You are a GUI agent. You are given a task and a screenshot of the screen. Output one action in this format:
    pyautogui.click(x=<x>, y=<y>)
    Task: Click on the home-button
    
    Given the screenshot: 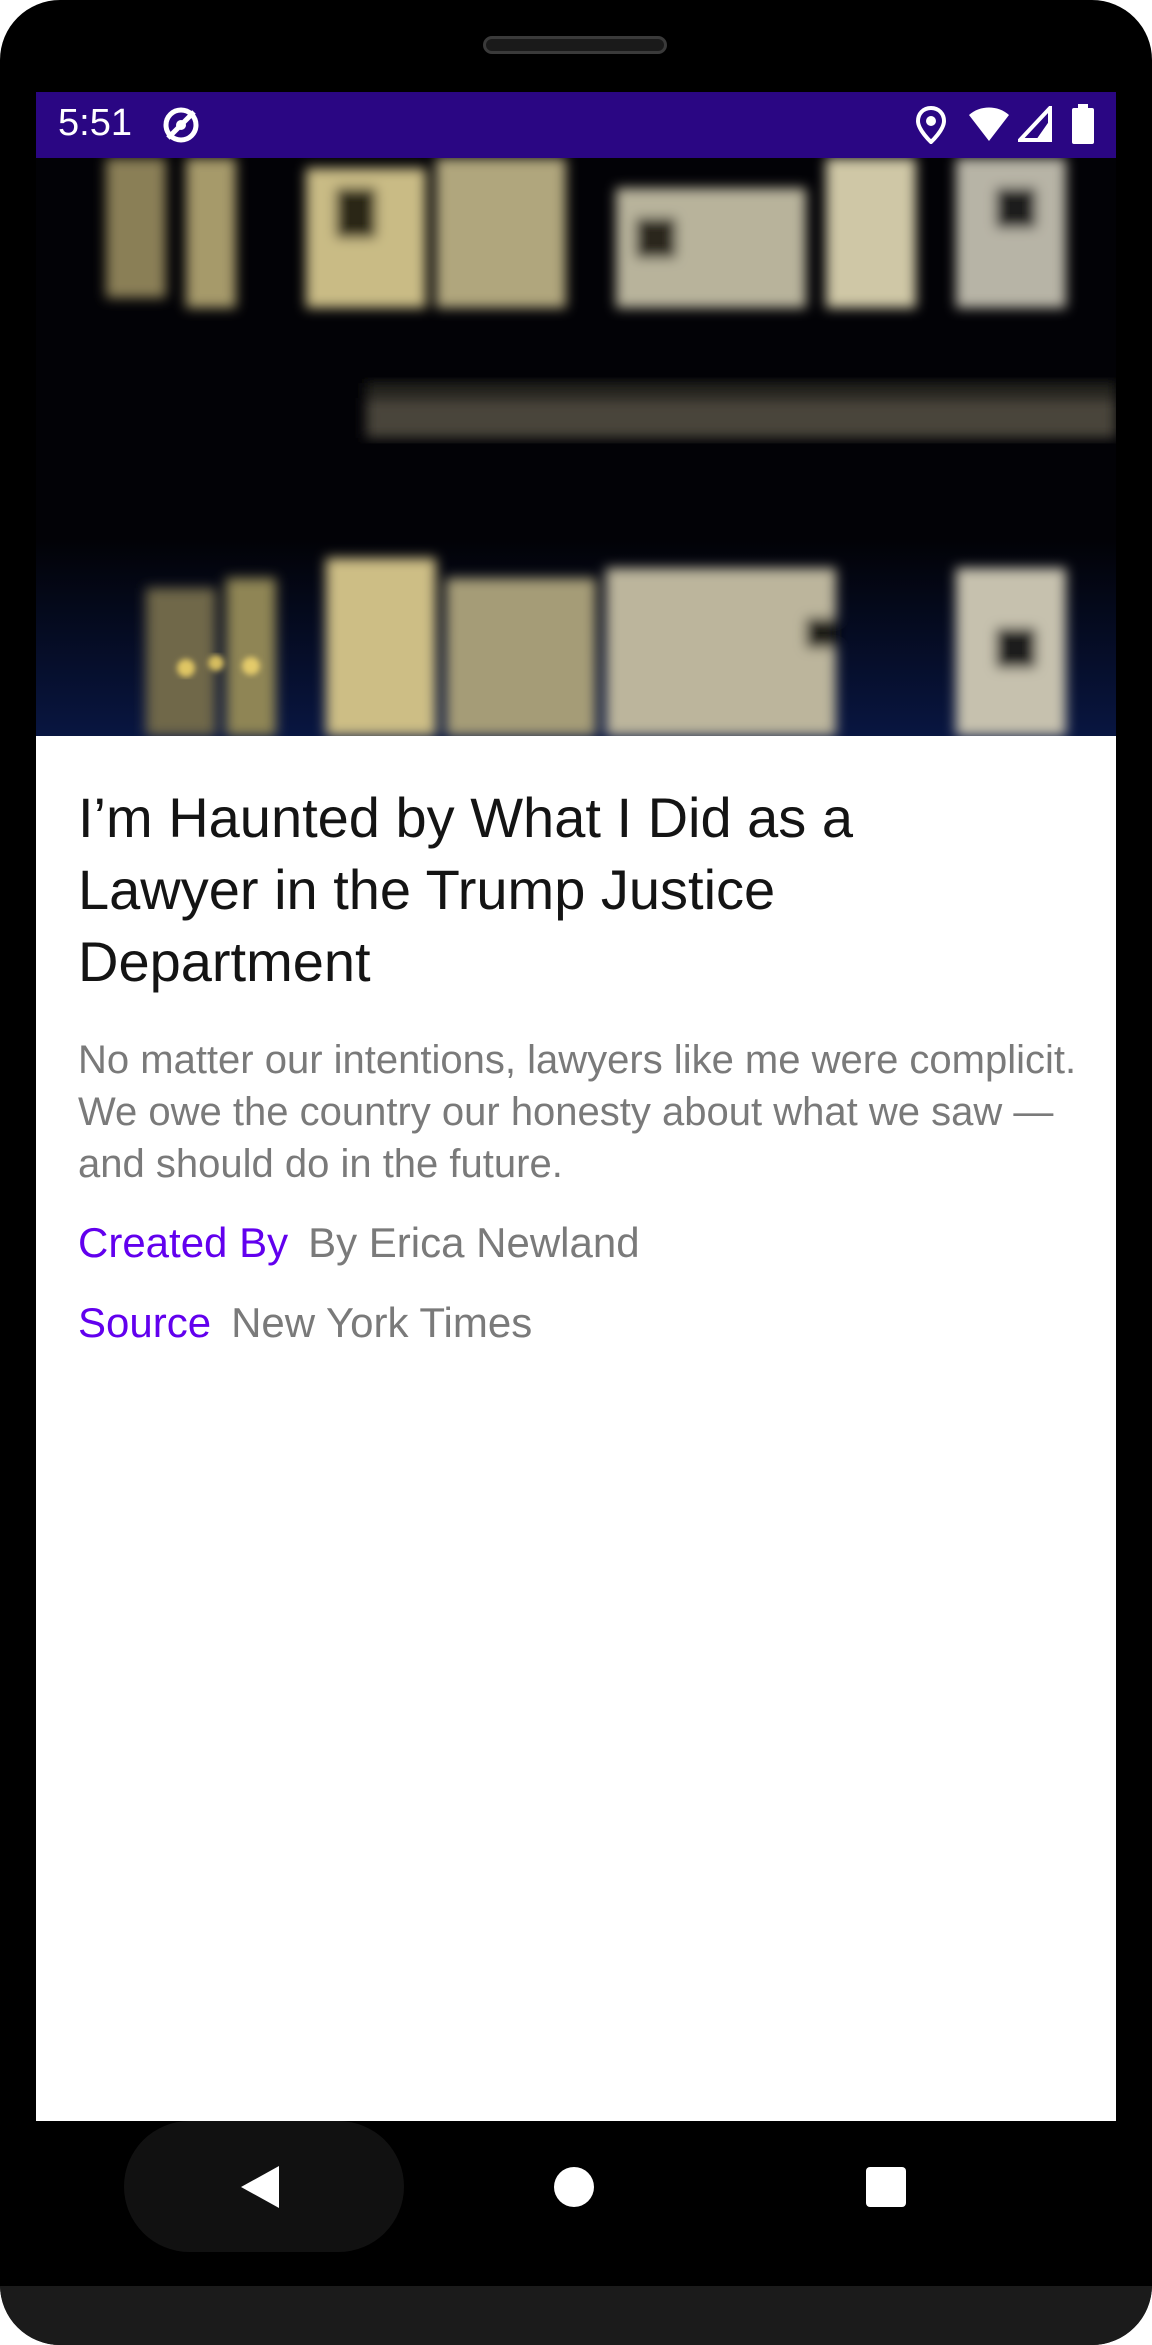 What is the action you would take?
    pyautogui.click(x=574, y=2189)
    